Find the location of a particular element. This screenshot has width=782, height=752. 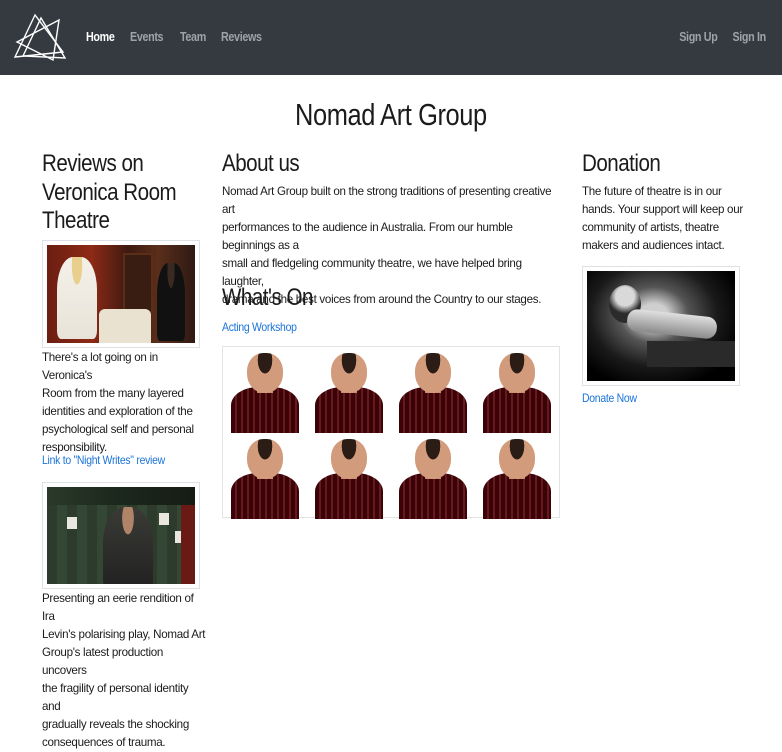

nav-reviews: Reviews is located at coordinates (241, 37).